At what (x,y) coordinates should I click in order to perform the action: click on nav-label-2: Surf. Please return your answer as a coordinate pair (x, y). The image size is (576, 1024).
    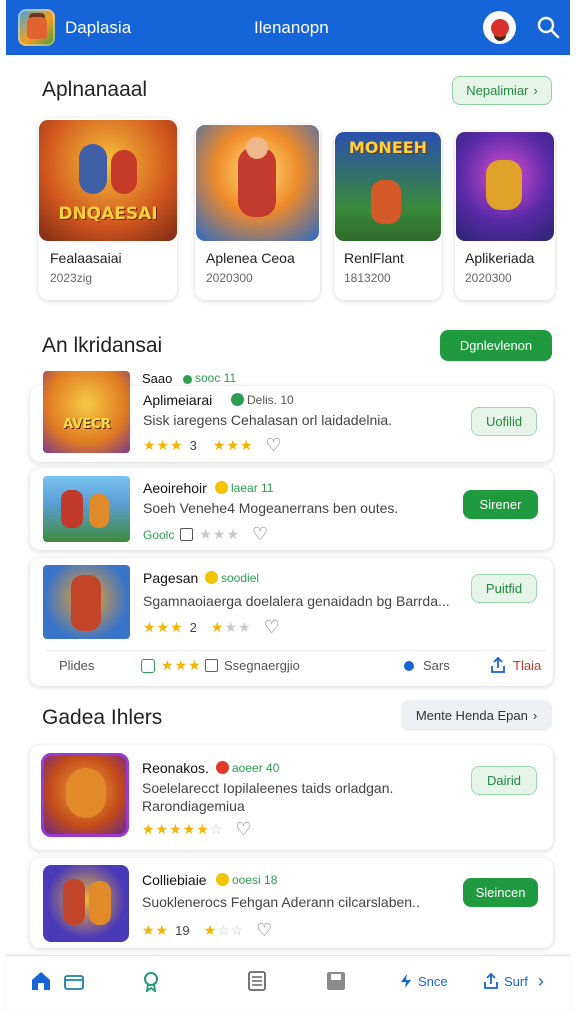
    Looking at the image, I should click on (516, 981).